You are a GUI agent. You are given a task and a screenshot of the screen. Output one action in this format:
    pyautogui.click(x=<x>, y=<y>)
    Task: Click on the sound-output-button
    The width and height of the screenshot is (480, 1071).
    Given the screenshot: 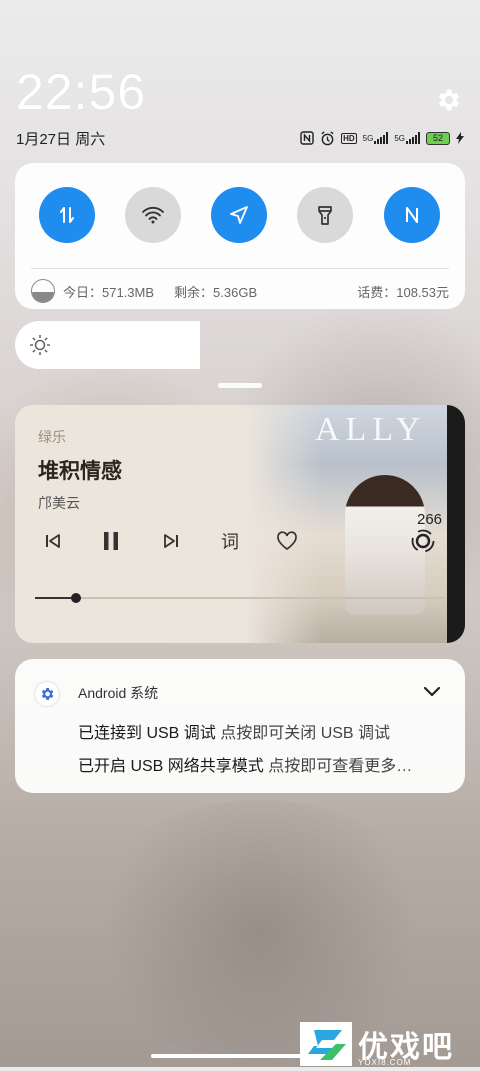 What is the action you would take?
    pyautogui.click(x=423, y=541)
    